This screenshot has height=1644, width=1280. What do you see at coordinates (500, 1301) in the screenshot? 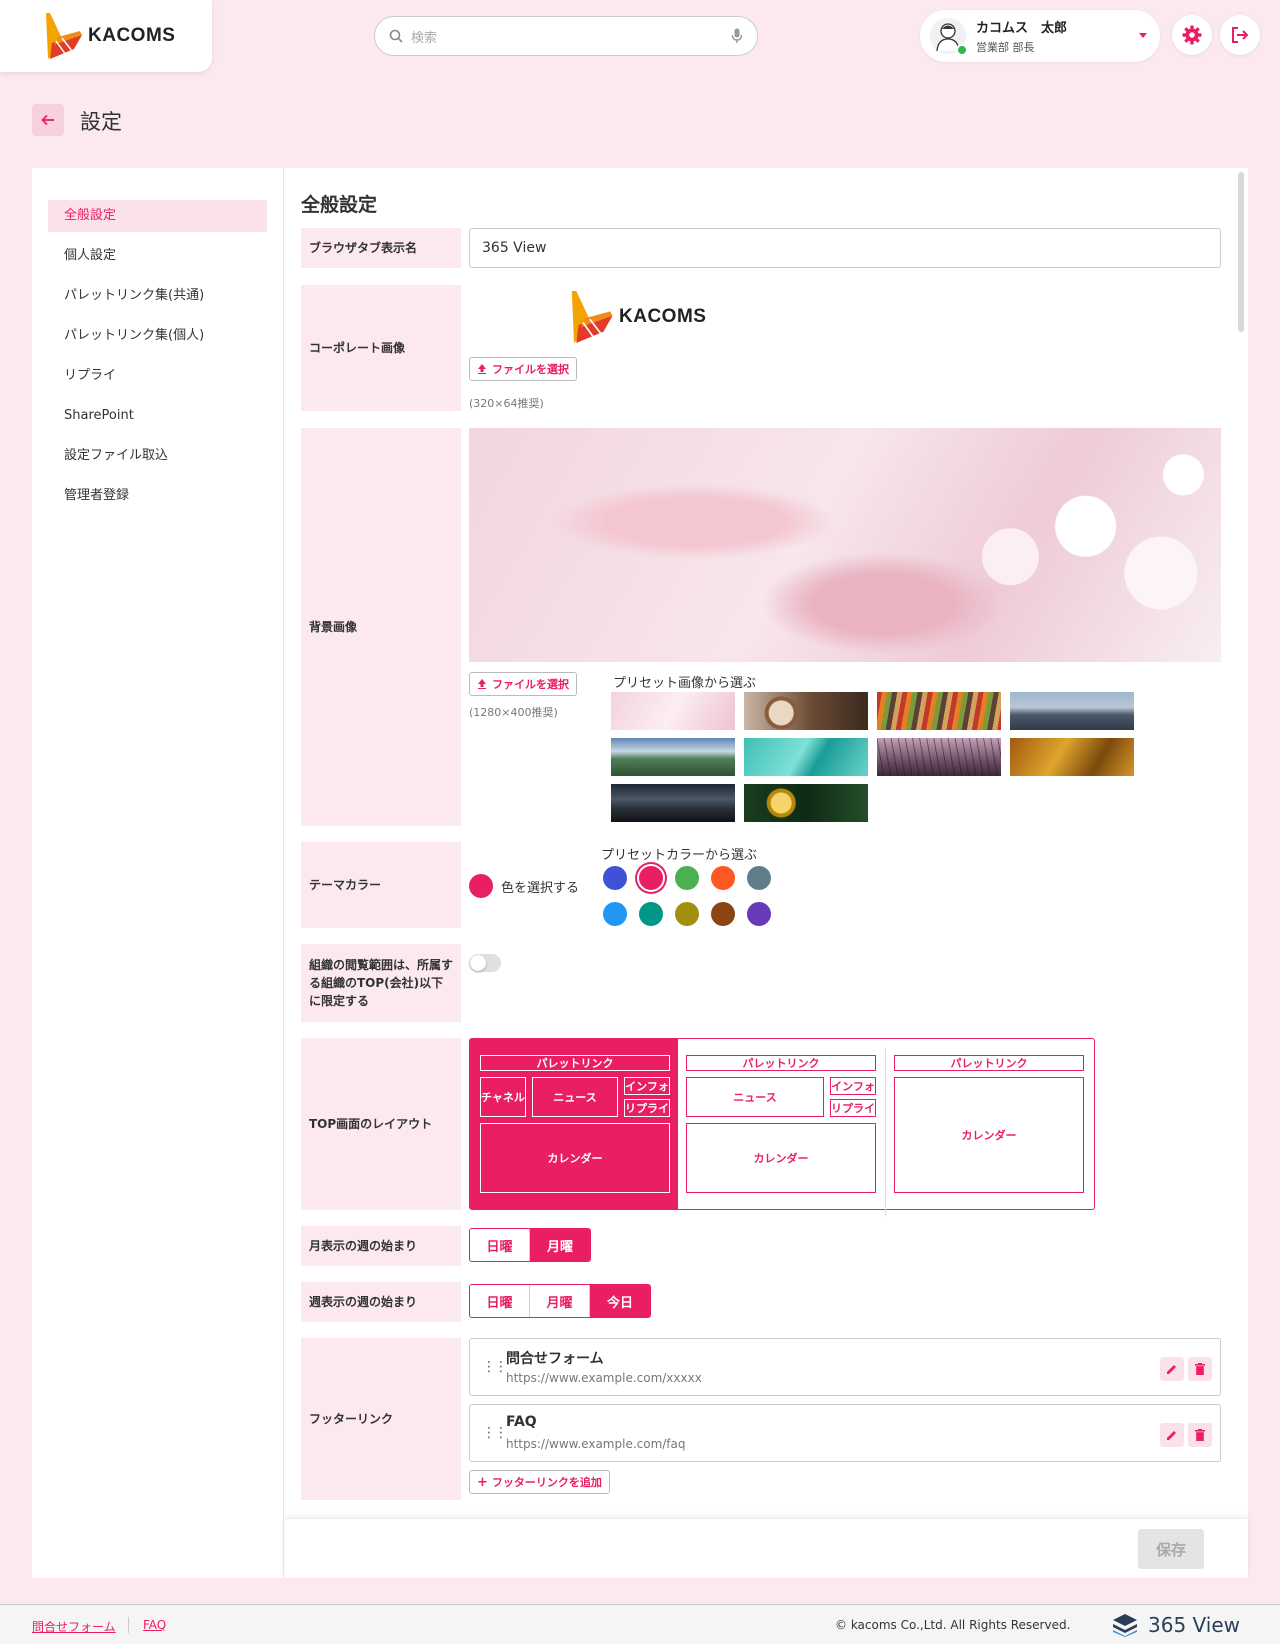
I see `week-start-sunday: 日曜` at bounding box center [500, 1301].